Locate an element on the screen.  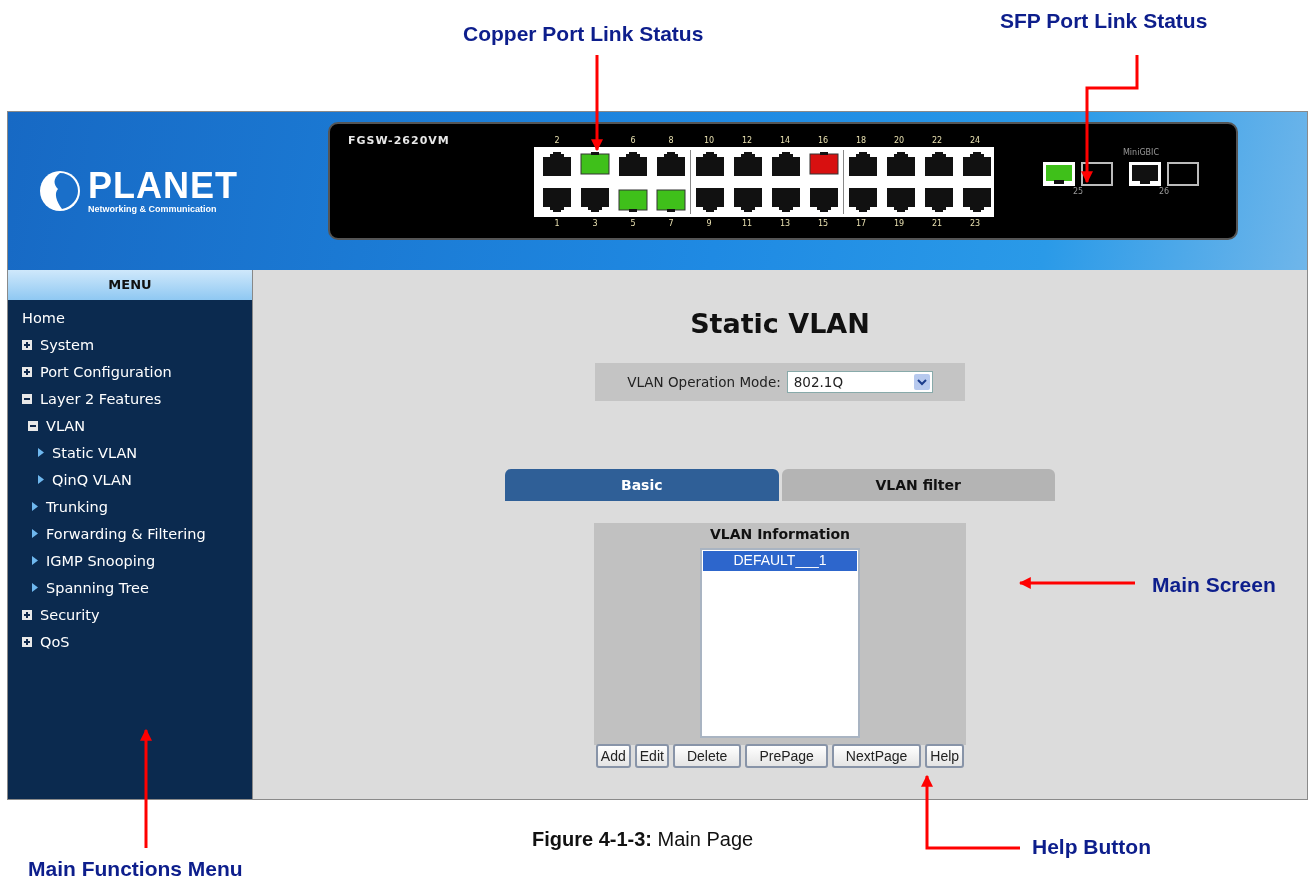
menu-item: System is located at coordinates (67, 344).